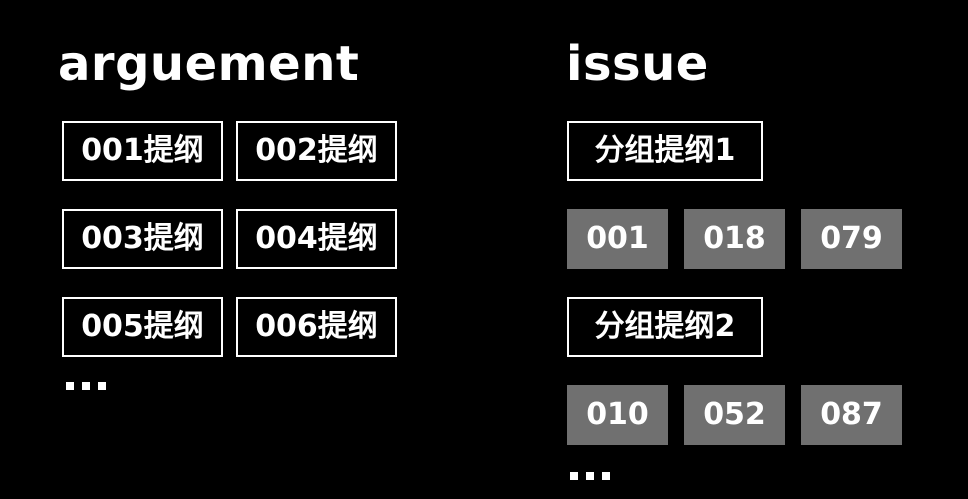 This screenshot has width=968, height=499. I want to click on argument-heading: arguement, so click(209, 64).